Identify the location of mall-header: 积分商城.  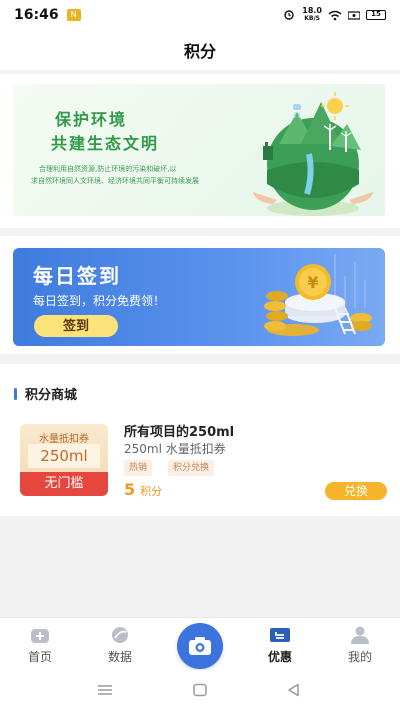
(45, 393).